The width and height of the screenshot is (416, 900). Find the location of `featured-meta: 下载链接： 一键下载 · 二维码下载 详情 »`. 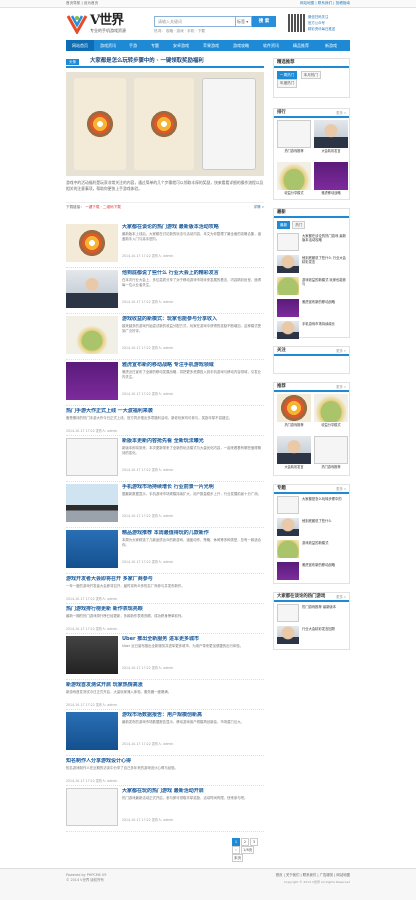

featured-meta: 下载链接： 一键下载 · 二维码下载 详情 » is located at coordinates (165, 205).